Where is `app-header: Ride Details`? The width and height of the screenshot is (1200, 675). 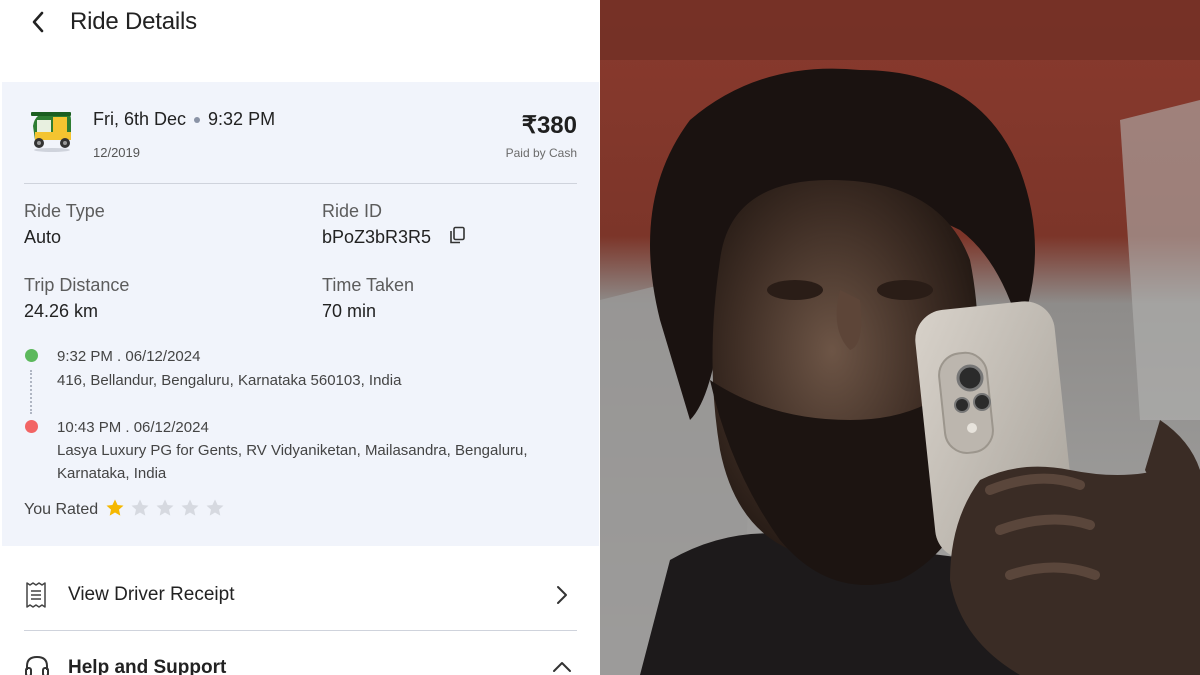 app-header: Ride Details is located at coordinates (300, 30).